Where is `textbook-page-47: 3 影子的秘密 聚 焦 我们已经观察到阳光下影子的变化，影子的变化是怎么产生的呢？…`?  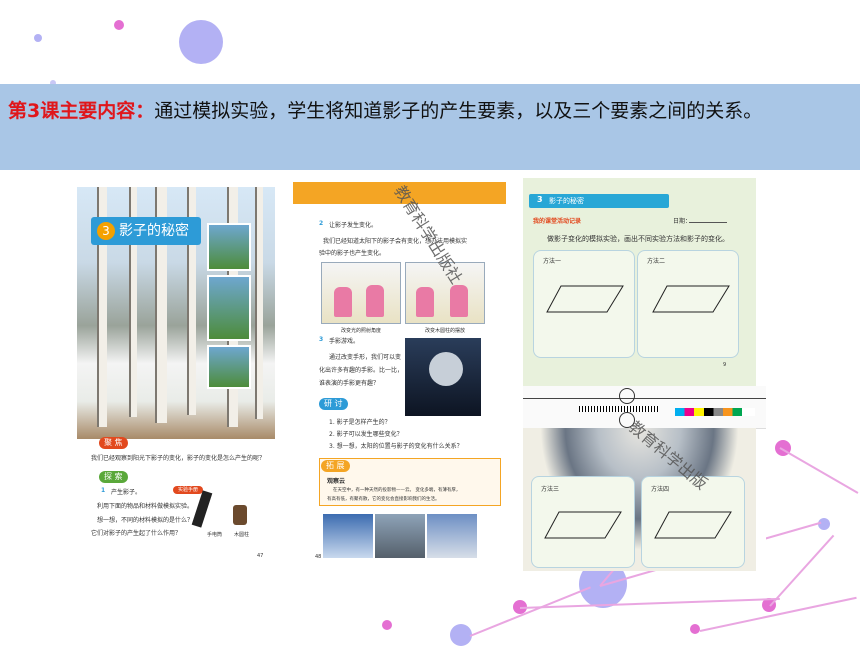 textbook-page-47: 3 影子的秘密 聚 焦 我们已经观察到阳光下影子的变化，影子的变化是怎么产生的呢？… is located at coordinates (176, 381).